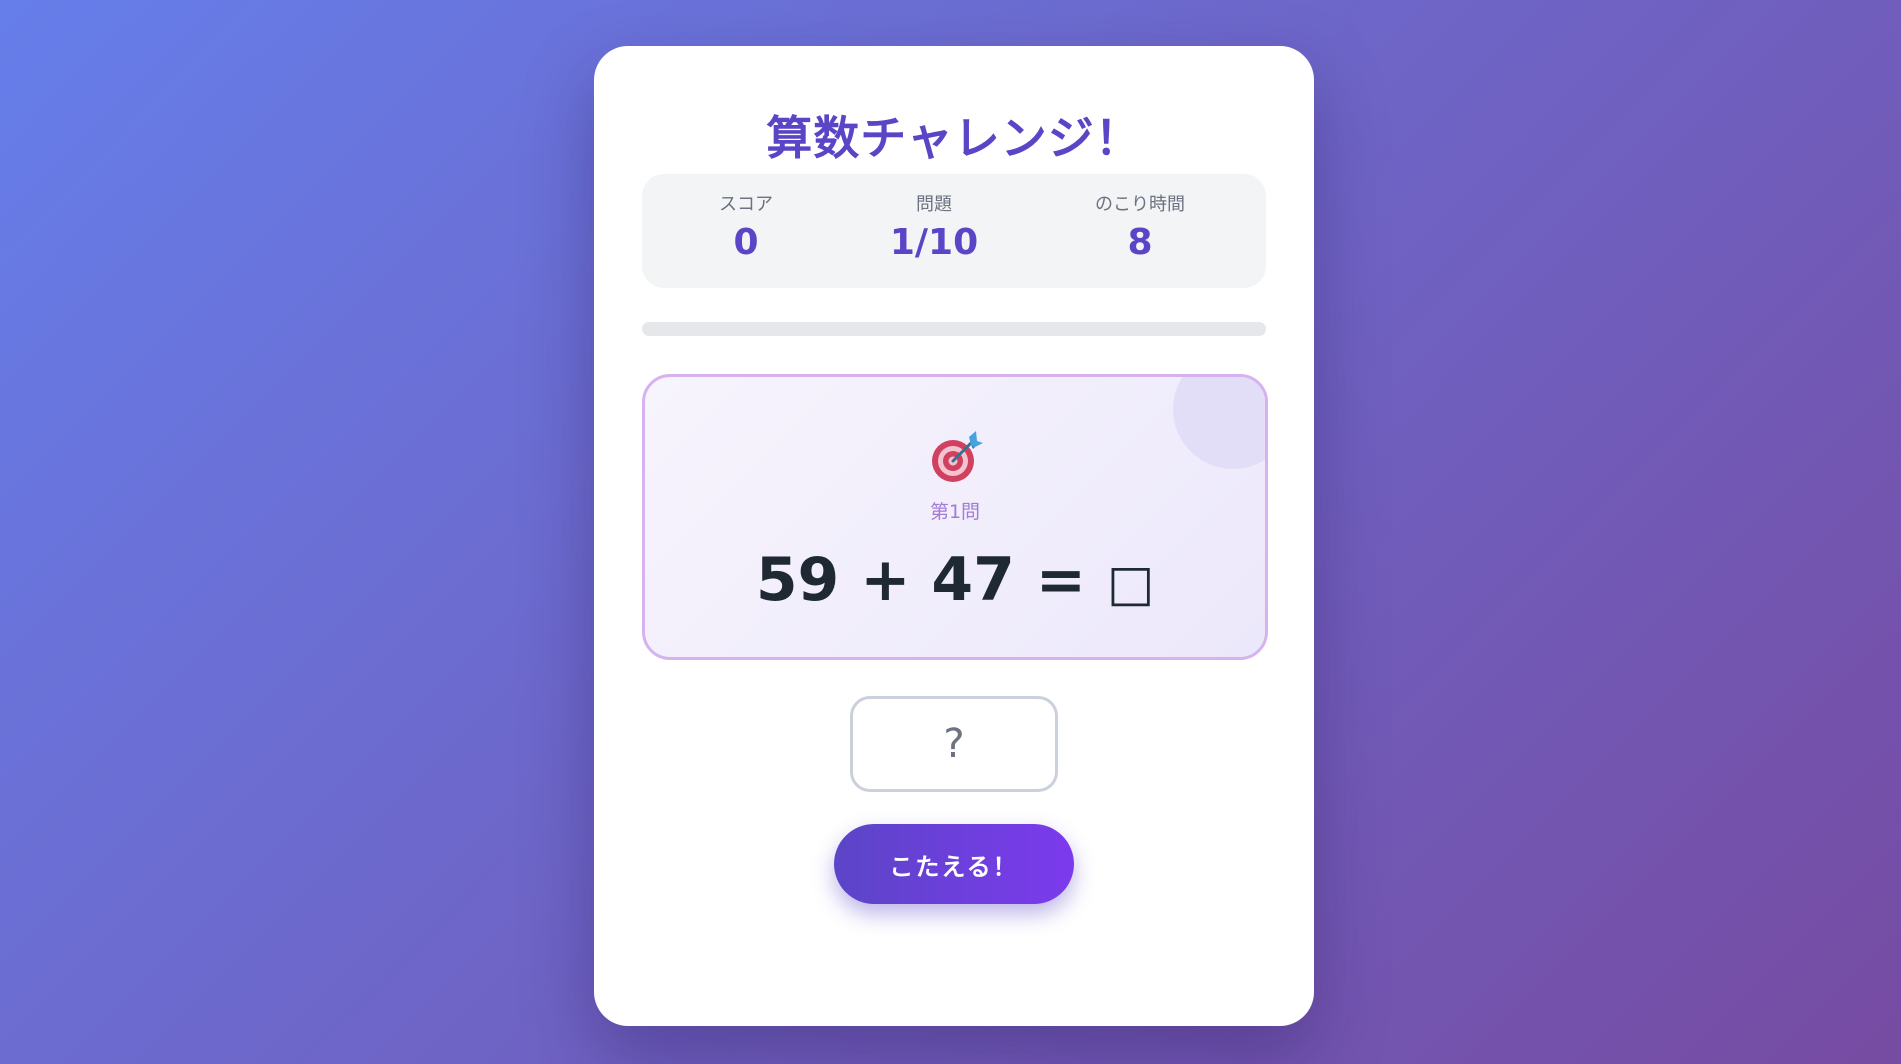 This screenshot has width=1901, height=1064. Describe the element at coordinates (973, 580) in the screenshot. I see `operand-b: 47` at that location.